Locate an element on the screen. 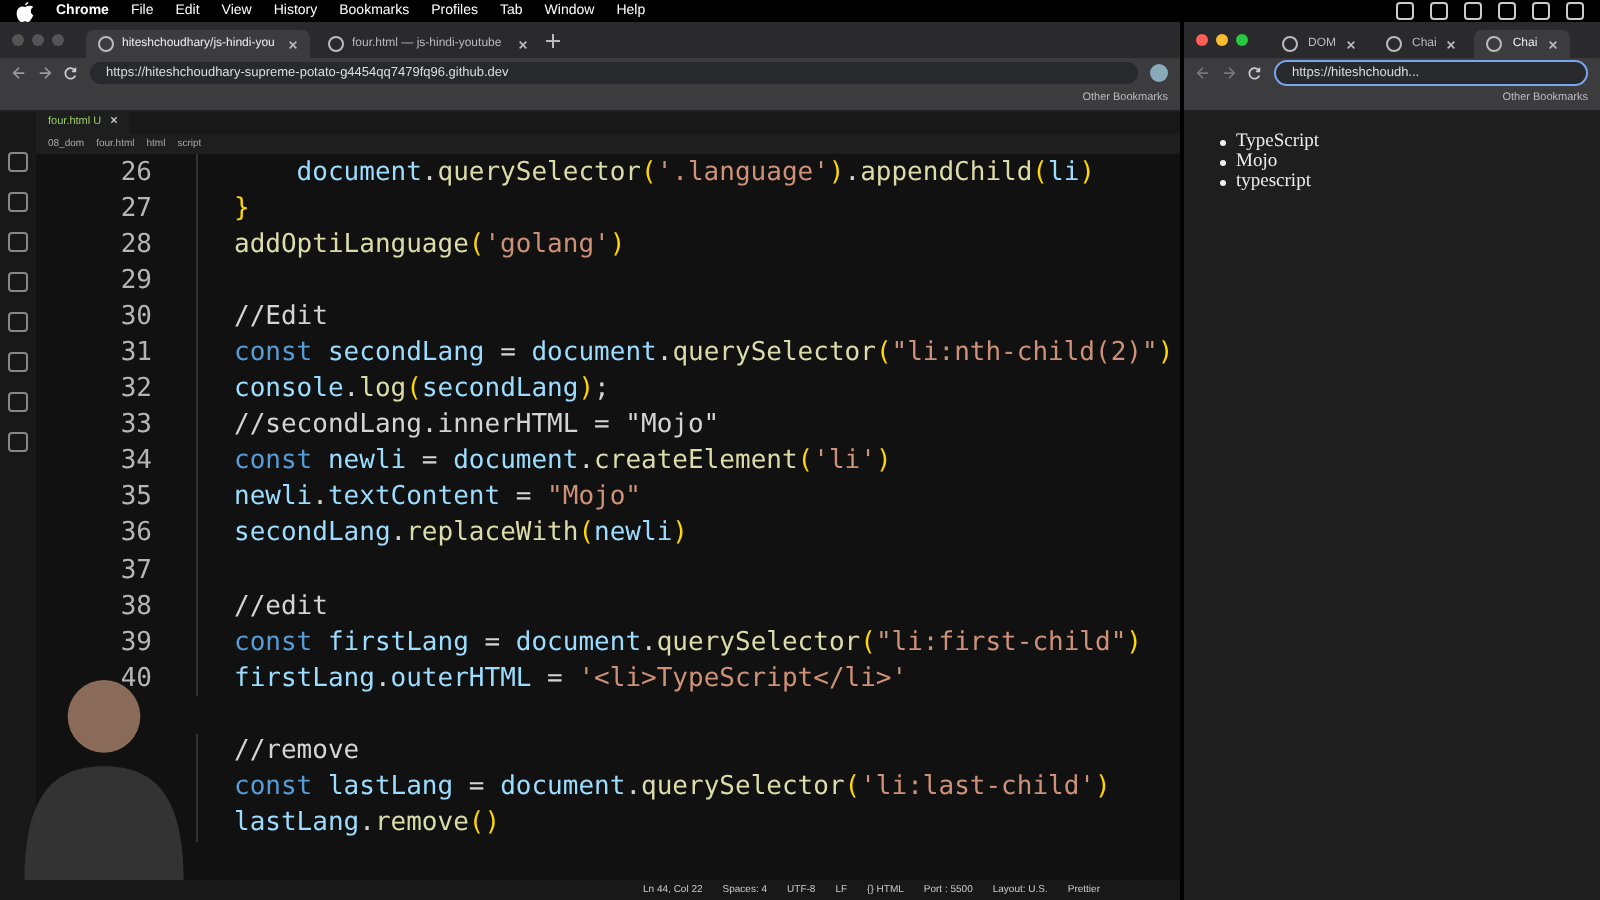 This screenshot has height=900, width=1600. line-number: 38 is located at coordinates (136, 606).